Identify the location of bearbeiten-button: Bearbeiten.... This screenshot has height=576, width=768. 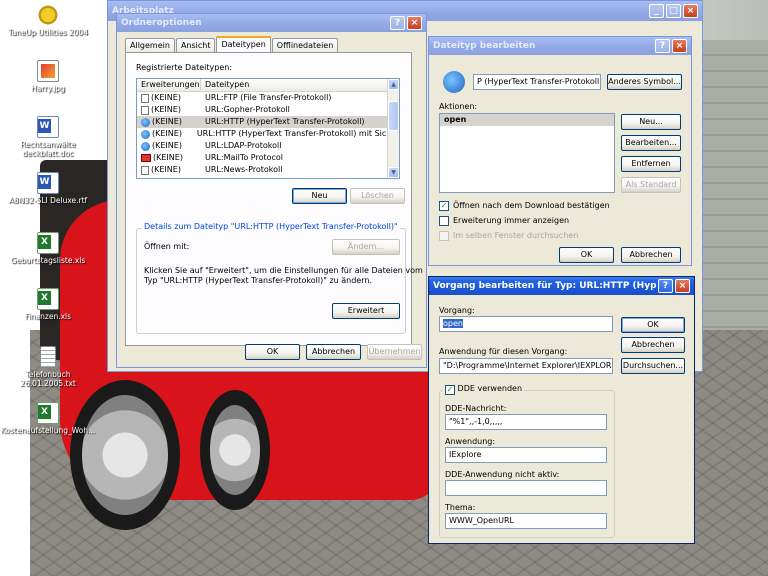
(651, 143).